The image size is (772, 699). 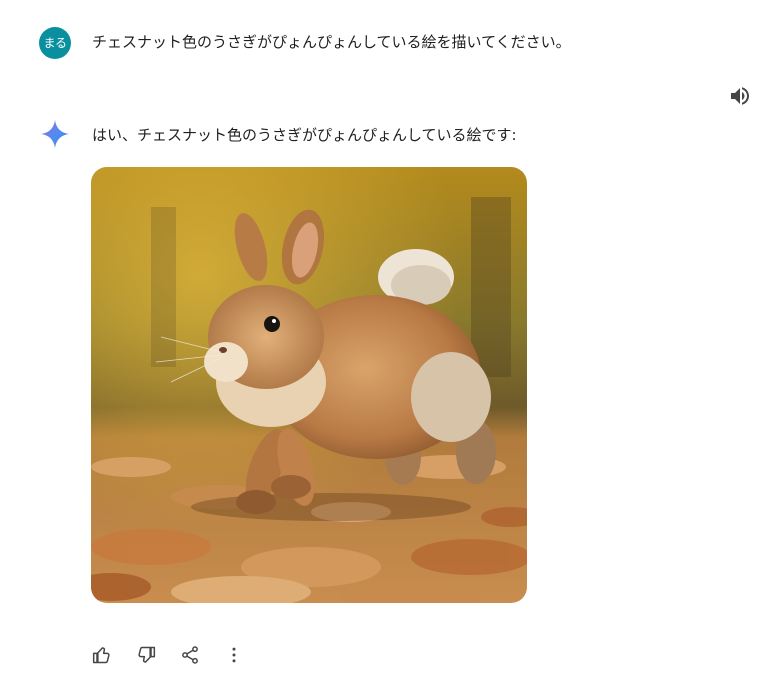 What do you see at coordinates (55, 134) in the screenshot?
I see `sparkle-icon` at bounding box center [55, 134].